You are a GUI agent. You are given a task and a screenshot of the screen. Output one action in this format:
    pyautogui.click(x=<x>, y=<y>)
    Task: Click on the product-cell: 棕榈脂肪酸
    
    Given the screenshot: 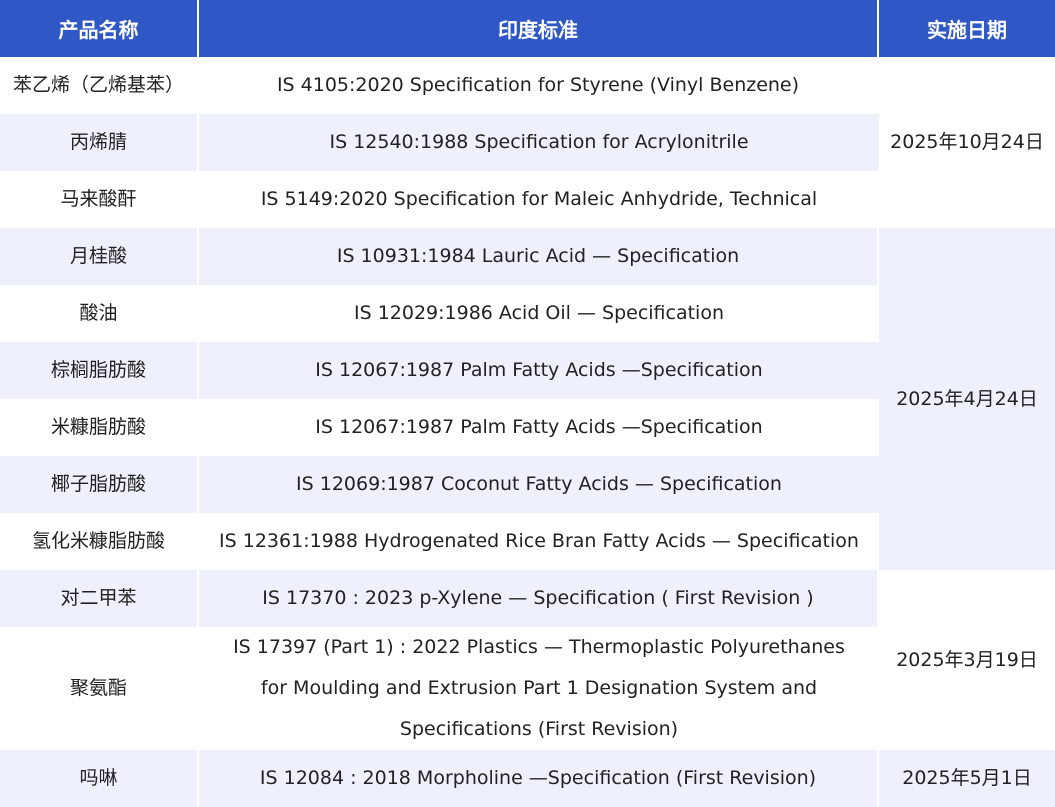 What is the action you would take?
    pyautogui.click(x=99, y=370)
    